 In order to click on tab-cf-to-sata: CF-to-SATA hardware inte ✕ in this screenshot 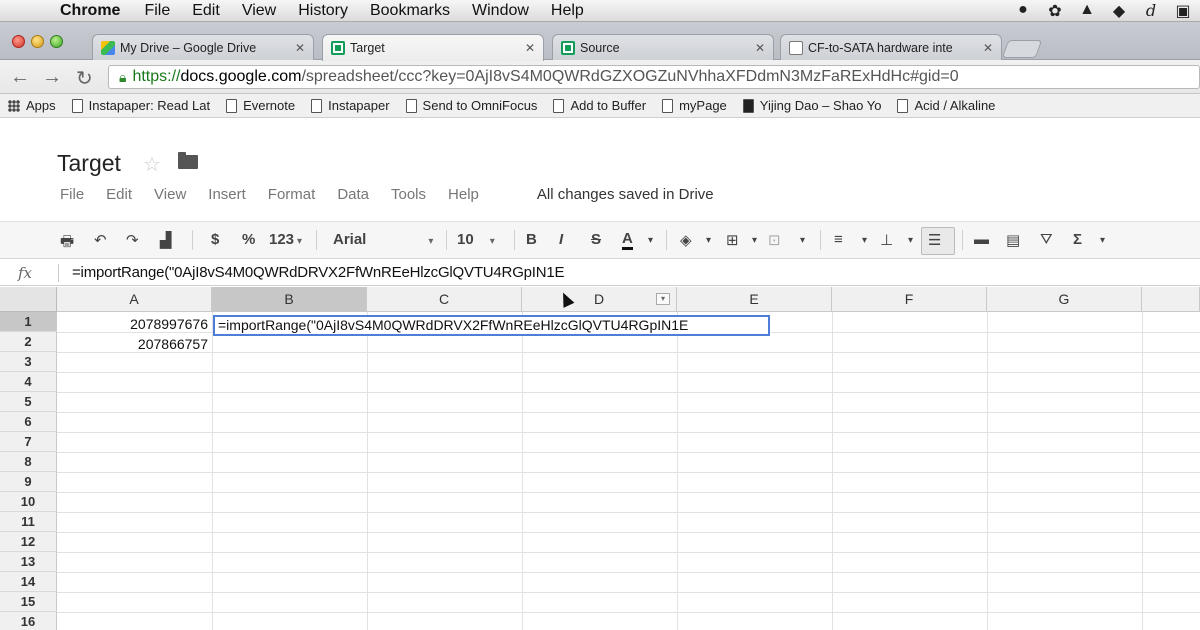, I will do `click(891, 47)`.